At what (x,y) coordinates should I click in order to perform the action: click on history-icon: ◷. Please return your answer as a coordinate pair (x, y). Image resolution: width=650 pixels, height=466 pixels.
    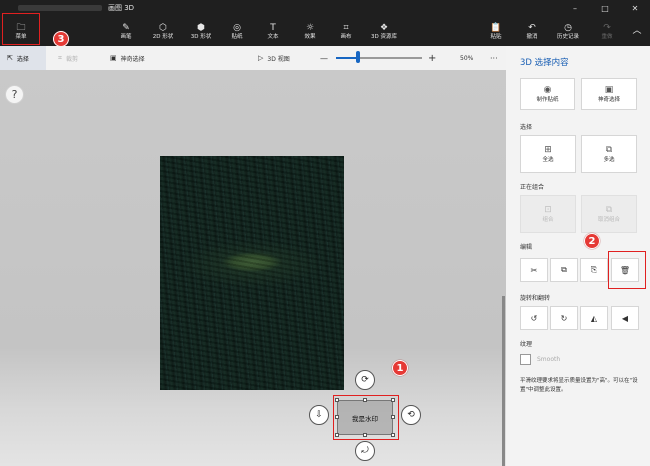
    Looking at the image, I should click on (568, 27).